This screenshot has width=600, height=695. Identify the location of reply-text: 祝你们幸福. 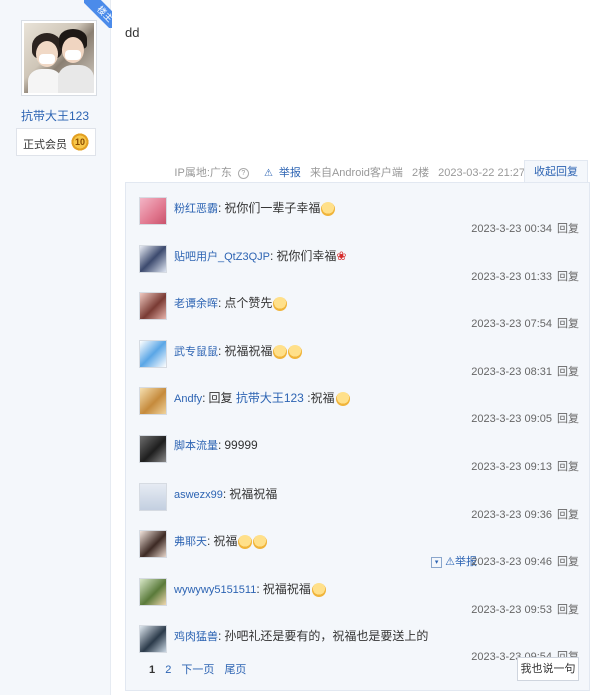
(306, 255).